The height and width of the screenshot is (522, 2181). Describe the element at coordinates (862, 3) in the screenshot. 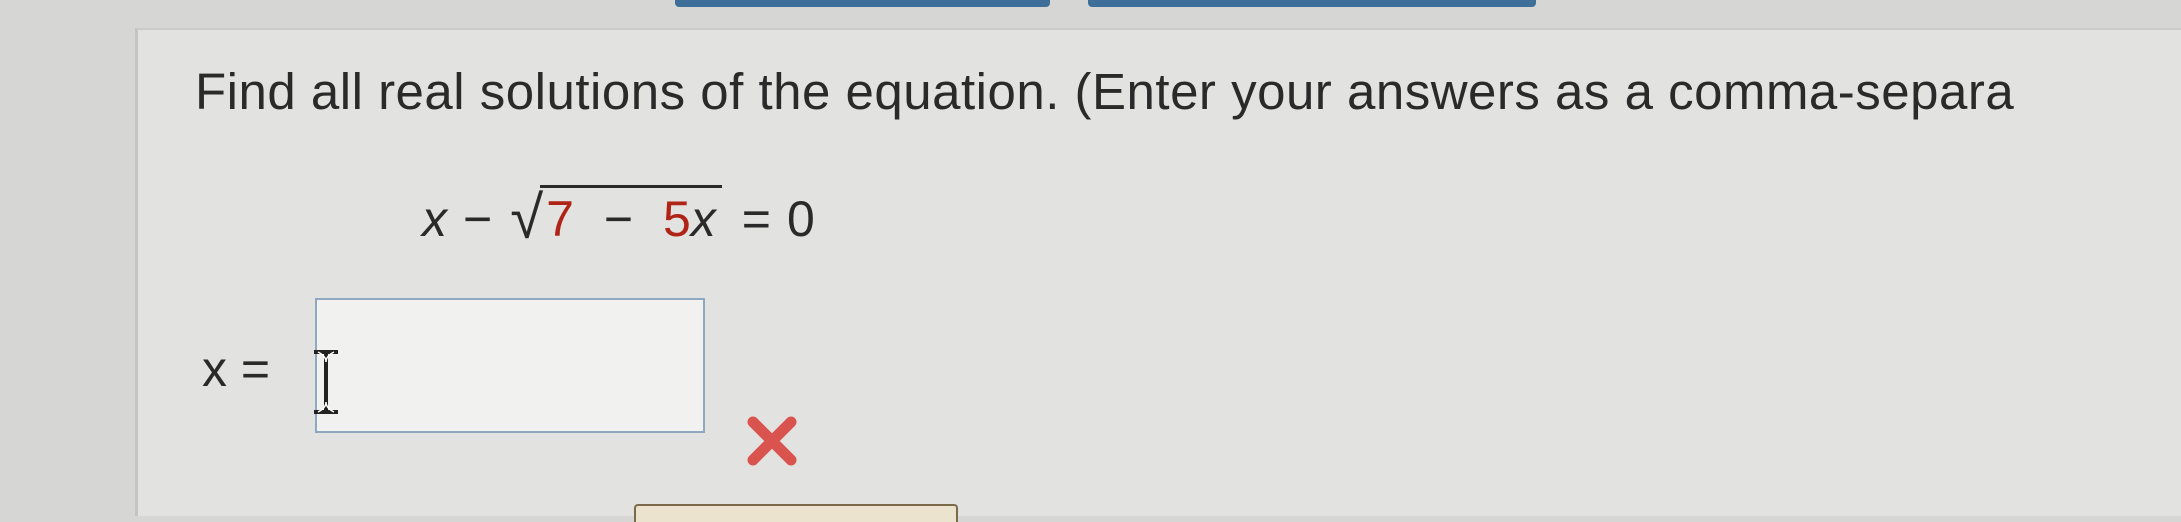

I see `top-toolbar-button-left` at that location.